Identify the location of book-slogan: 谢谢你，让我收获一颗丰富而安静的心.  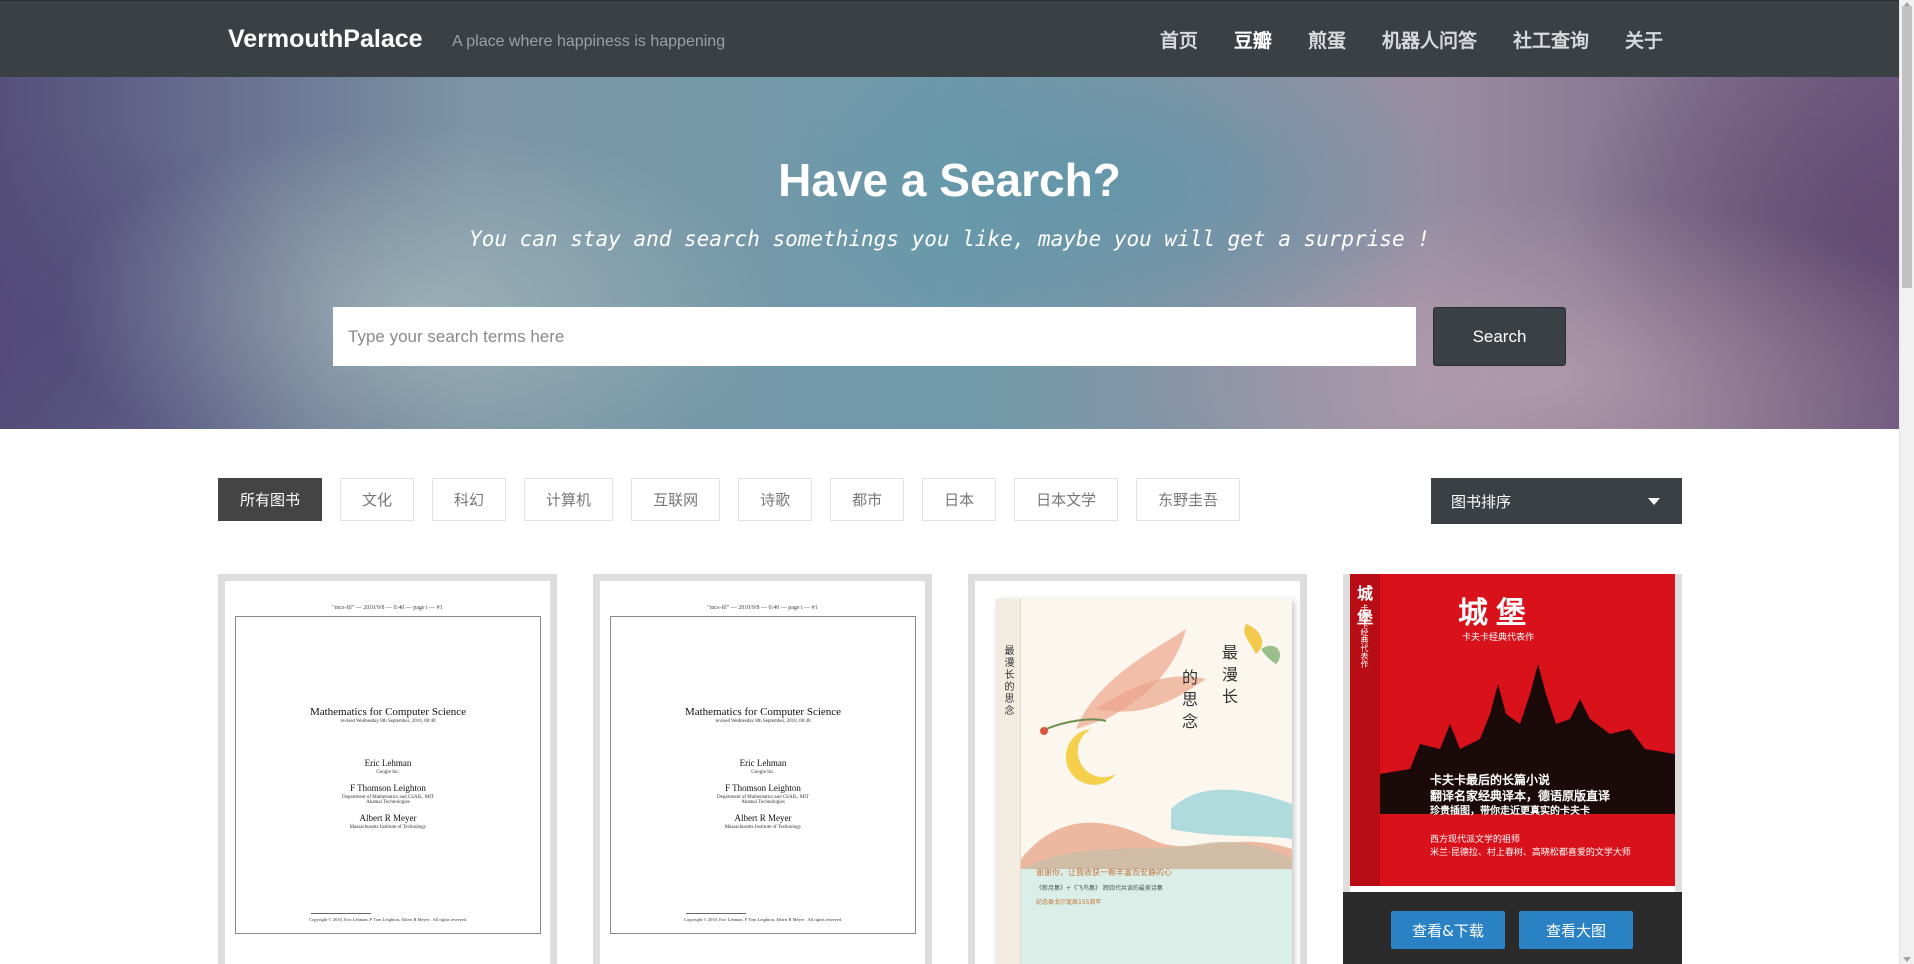
(1104, 872).